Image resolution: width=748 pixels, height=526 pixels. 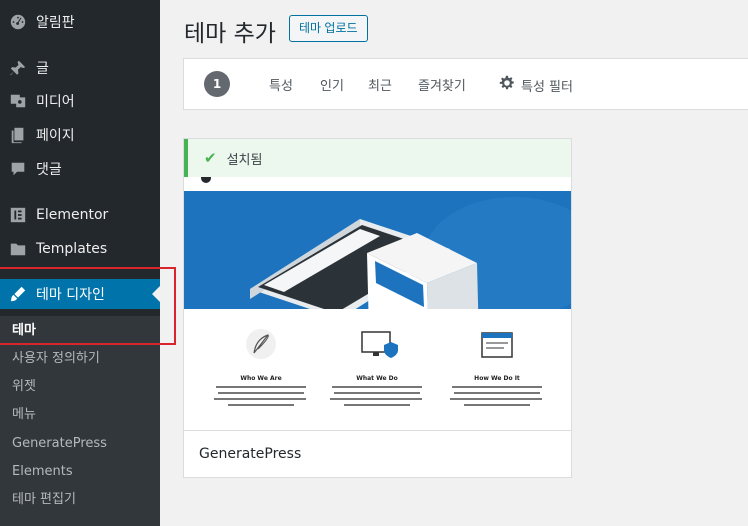 I want to click on sidebar-item-label: 글, so click(x=42, y=69).